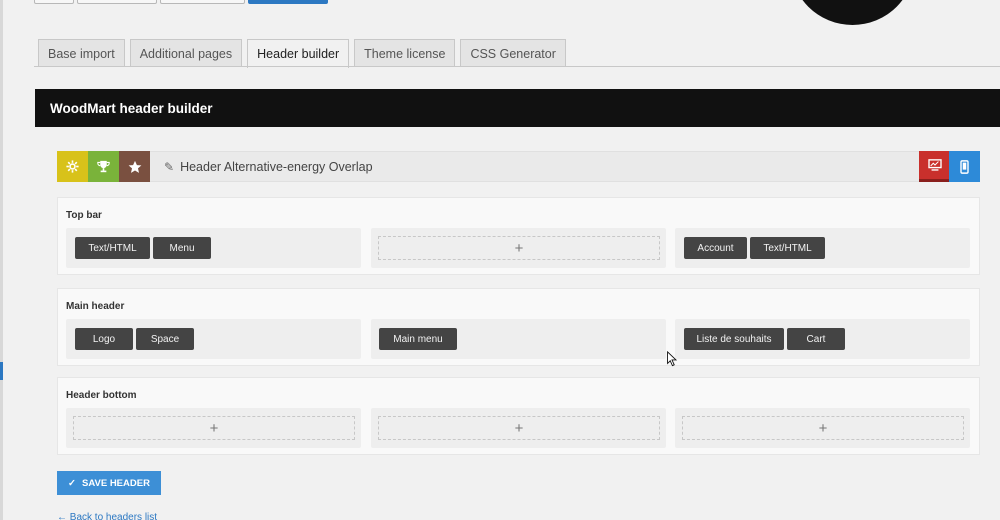 This screenshot has height=520, width=1000. What do you see at coordinates (1, 260) in the screenshot?
I see `left-edge` at bounding box center [1, 260].